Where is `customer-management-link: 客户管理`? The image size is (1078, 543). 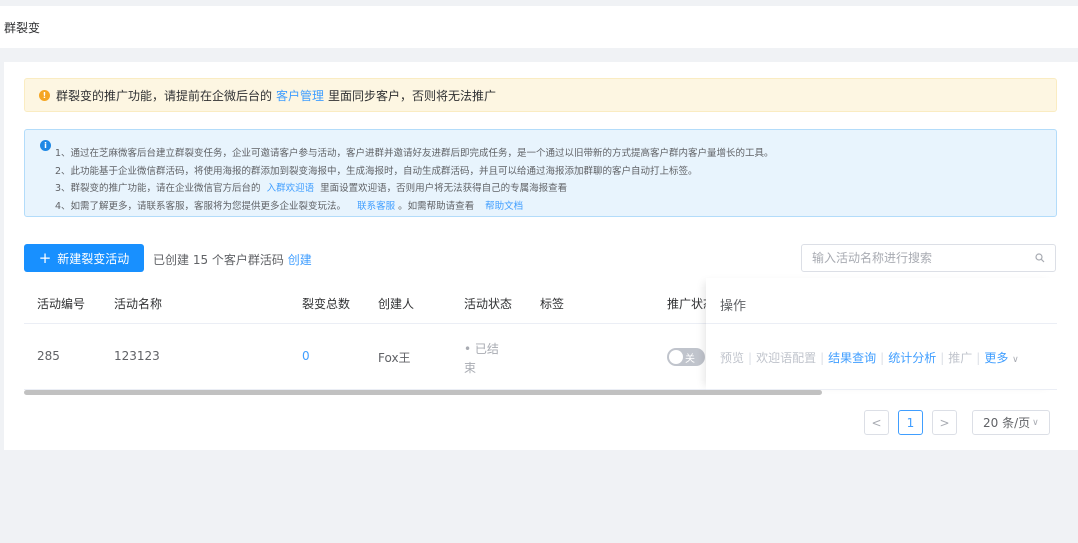
customer-management-link: 客户管理 is located at coordinates (300, 95).